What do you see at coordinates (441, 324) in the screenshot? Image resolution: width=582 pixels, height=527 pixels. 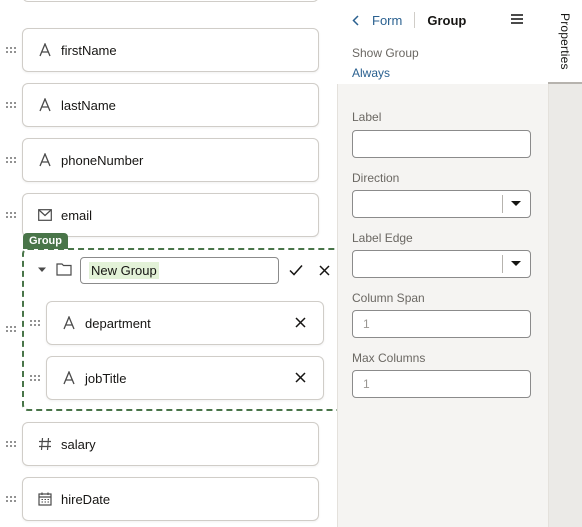 I see `column-span-input: 1` at bounding box center [441, 324].